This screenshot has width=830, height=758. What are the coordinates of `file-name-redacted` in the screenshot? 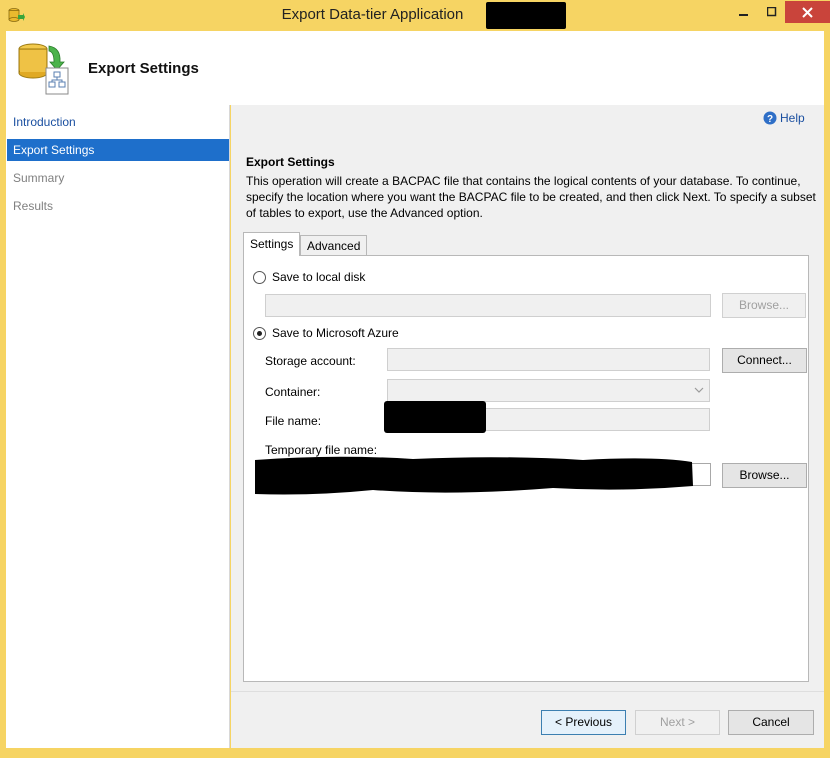 It's located at (435, 417).